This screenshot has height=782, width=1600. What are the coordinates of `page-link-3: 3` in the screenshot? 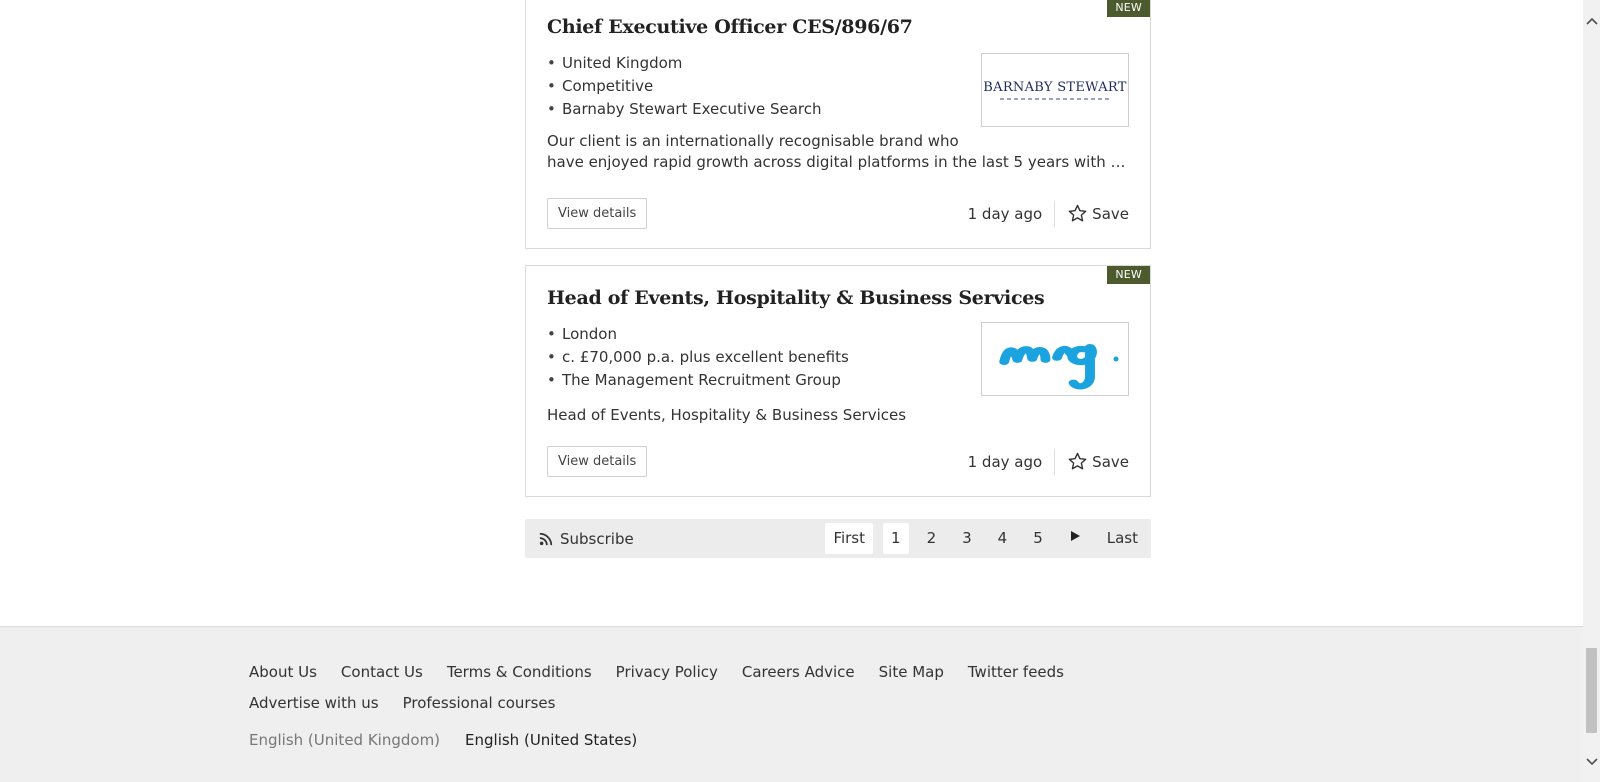 It's located at (967, 538).